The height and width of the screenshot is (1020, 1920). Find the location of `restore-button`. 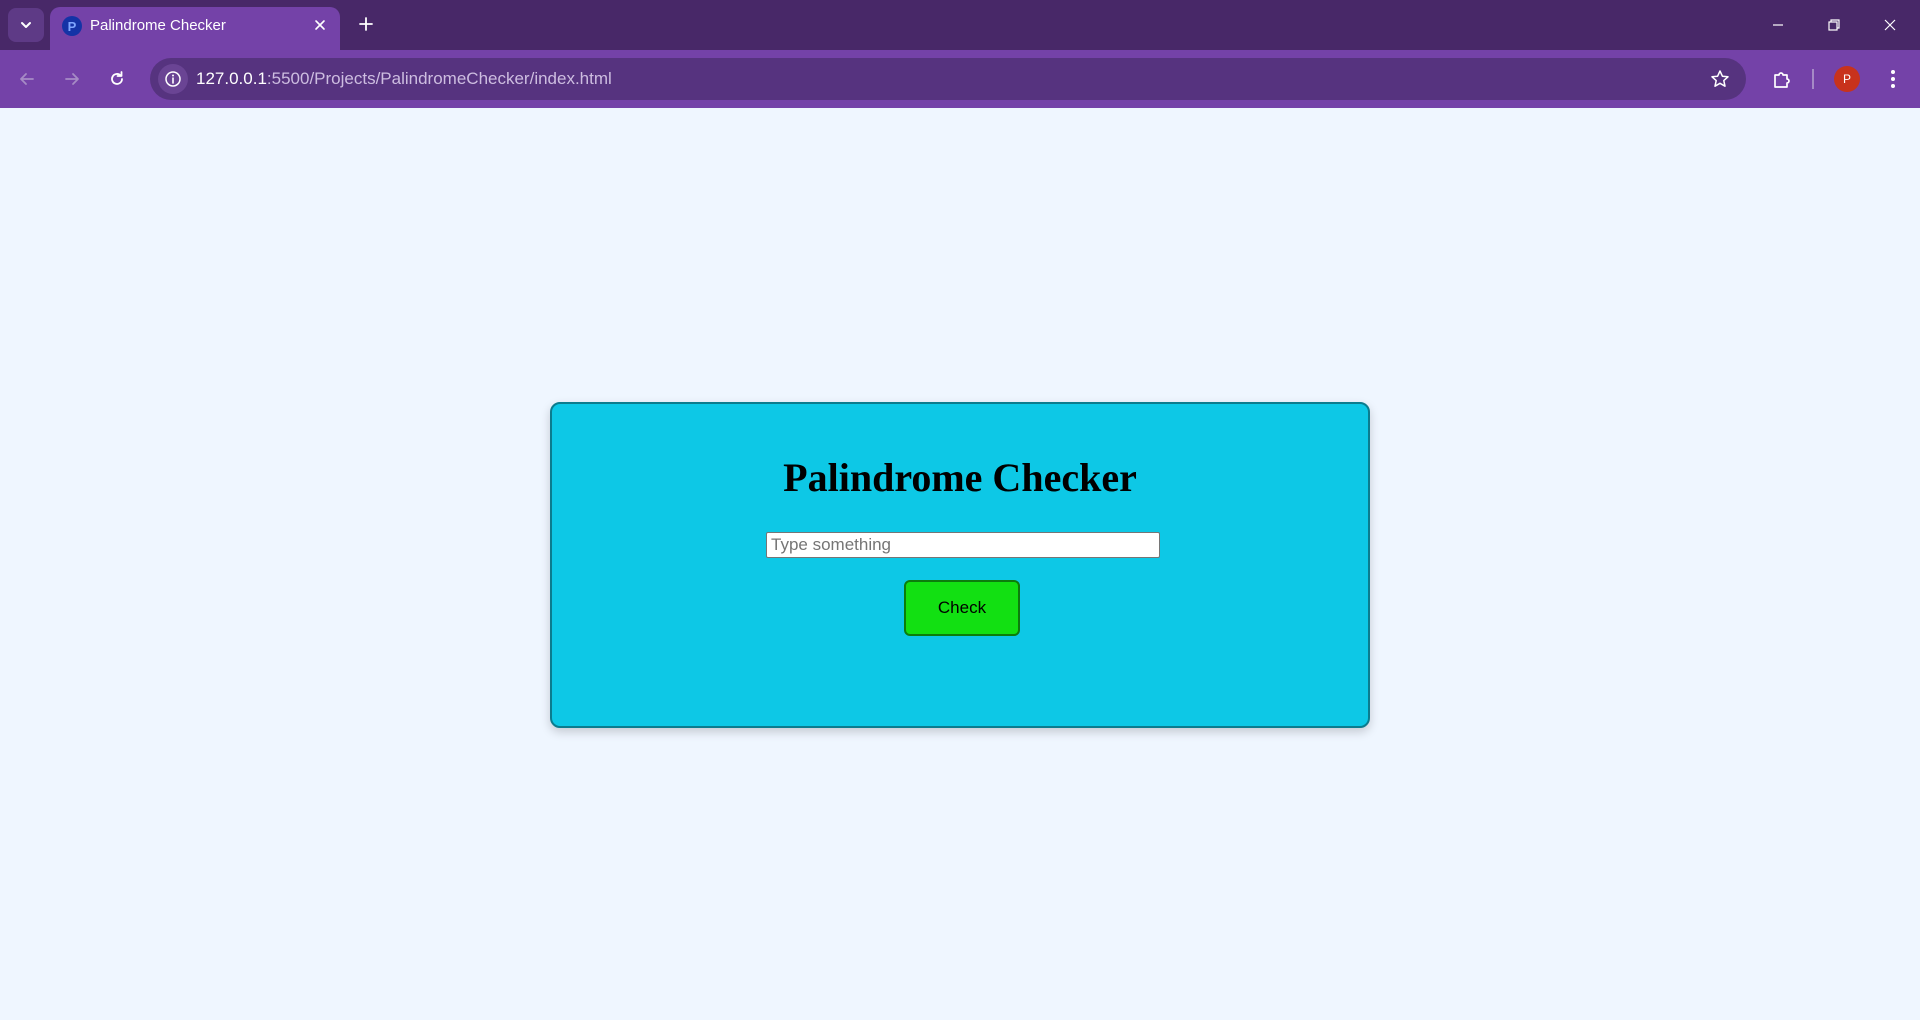

restore-button is located at coordinates (1834, 25).